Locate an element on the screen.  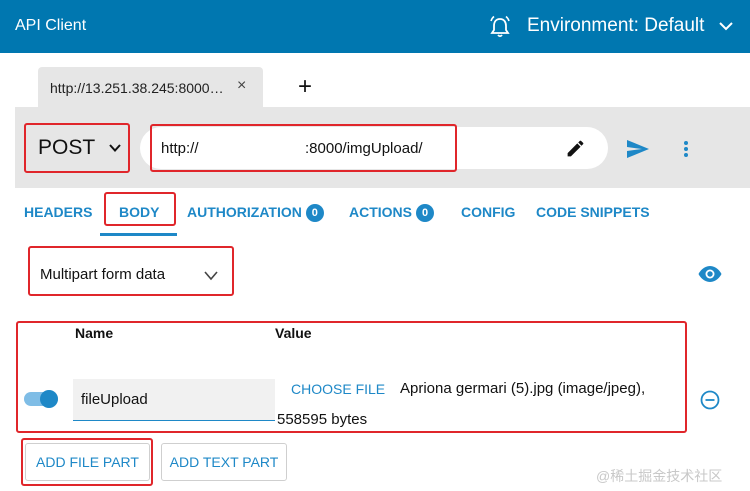
request-tab: http://13.251.38.245:8000… × is located at coordinates (150, 87).